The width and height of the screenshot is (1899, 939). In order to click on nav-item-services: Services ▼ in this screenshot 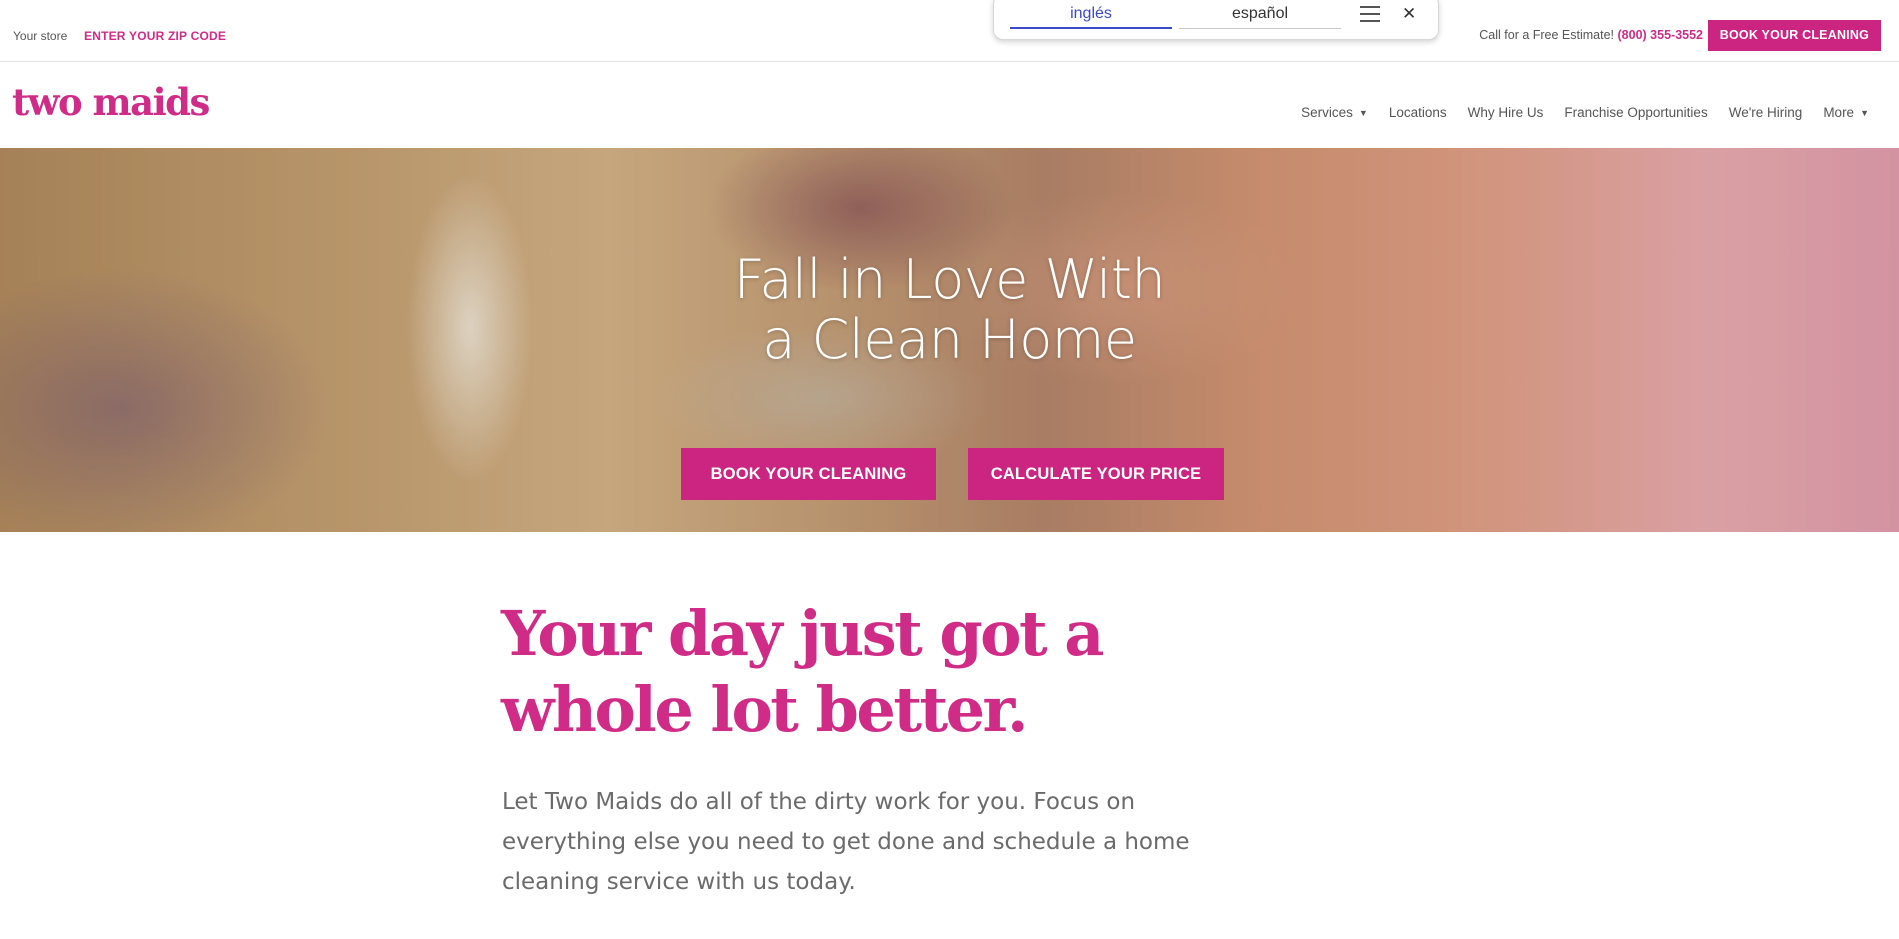, I will do `click(1334, 112)`.